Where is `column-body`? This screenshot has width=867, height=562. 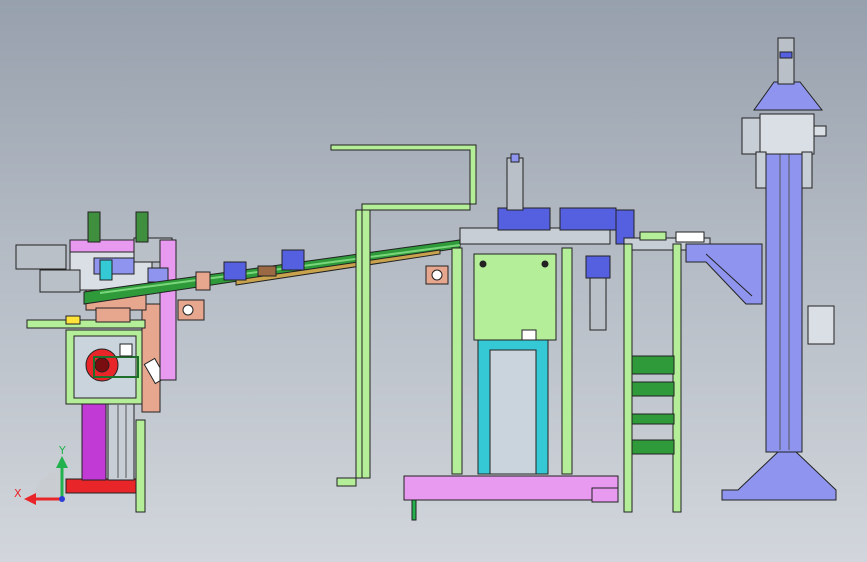 column-body is located at coordinates (784, 302).